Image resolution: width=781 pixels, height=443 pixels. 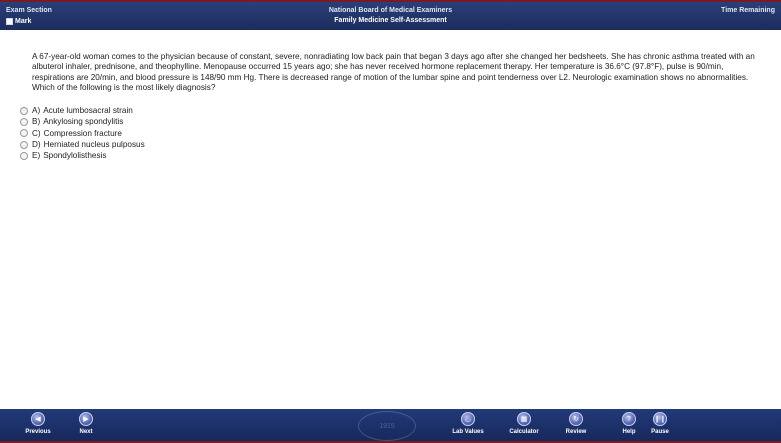 I want to click on answer-letter: B), so click(x=36, y=122).